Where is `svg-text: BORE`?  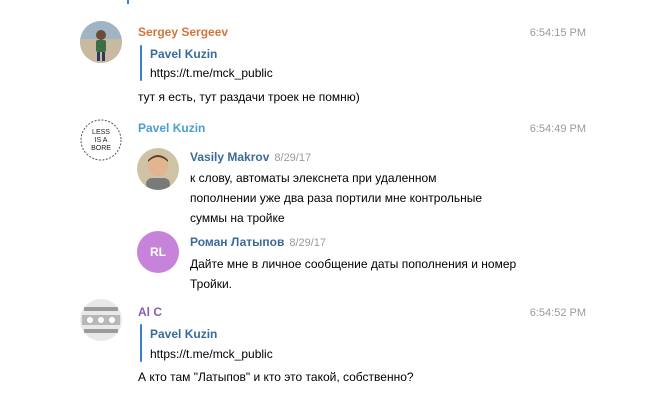
svg-text: BORE is located at coordinates (101, 148).